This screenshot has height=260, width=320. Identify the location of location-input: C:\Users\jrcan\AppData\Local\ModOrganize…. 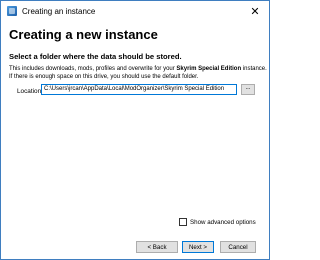
(139, 89).